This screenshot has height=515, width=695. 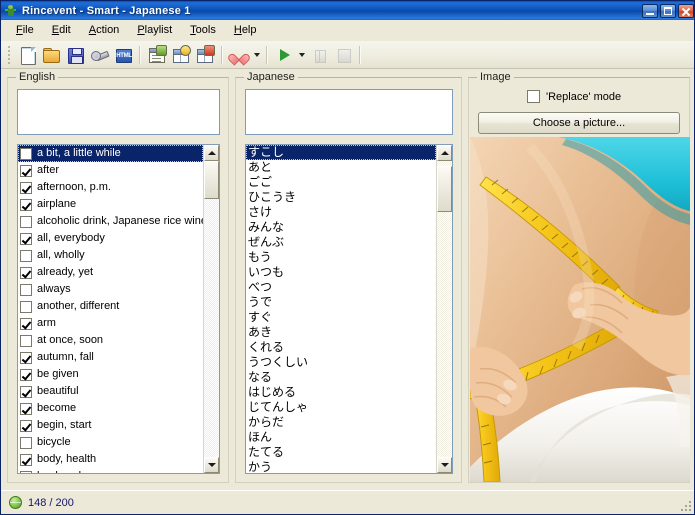 I want to click on english-list-item: book, volume, so click(x=110, y=470).